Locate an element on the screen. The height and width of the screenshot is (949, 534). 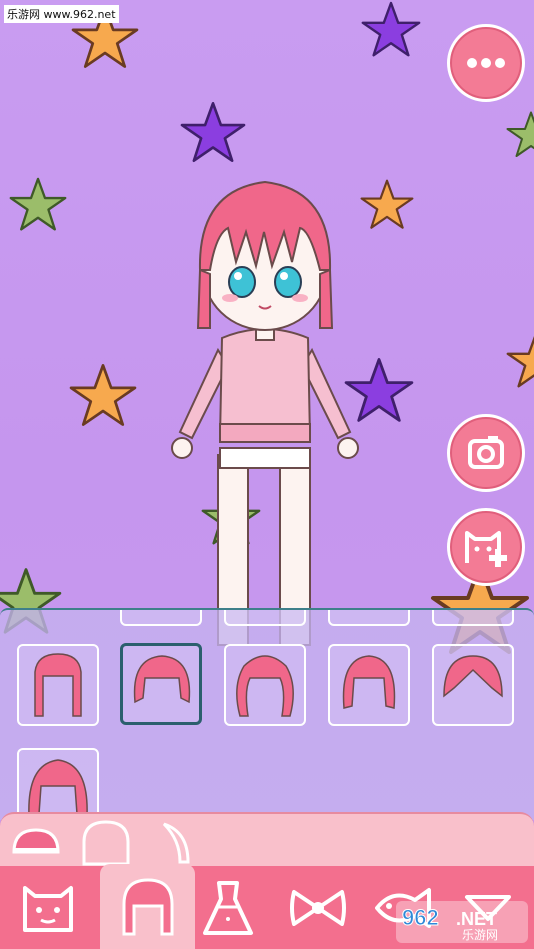
svg-text: .NET is located at coordinates (476, 919).